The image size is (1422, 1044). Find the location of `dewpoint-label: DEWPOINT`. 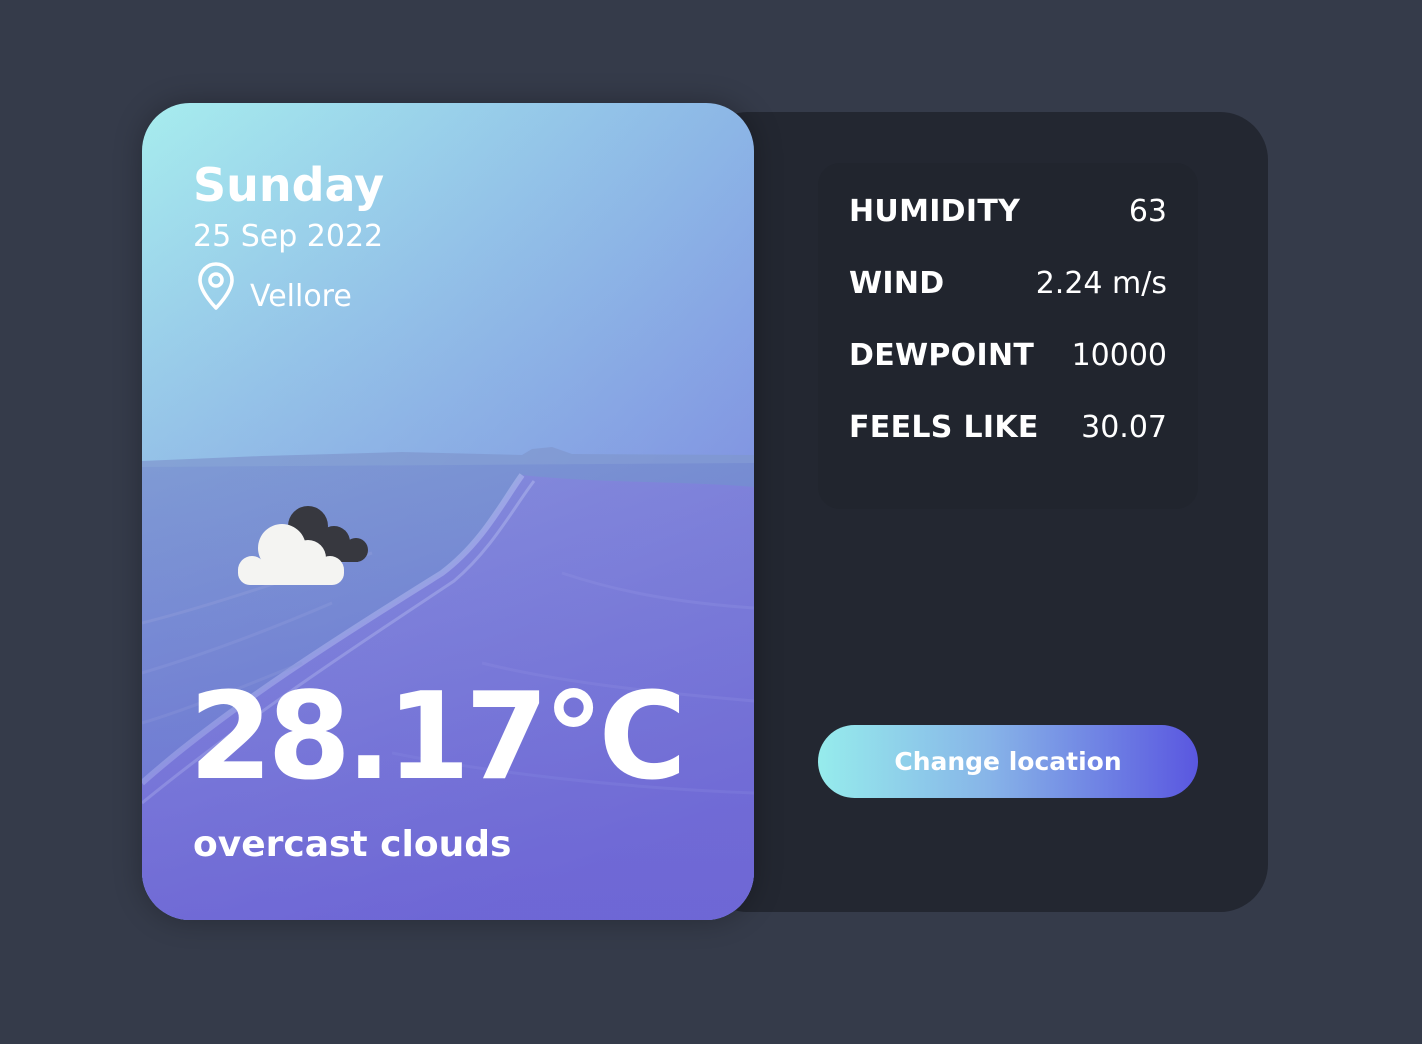

dewpoint-label: DEWPOINT is located at coordinates (942, 355).